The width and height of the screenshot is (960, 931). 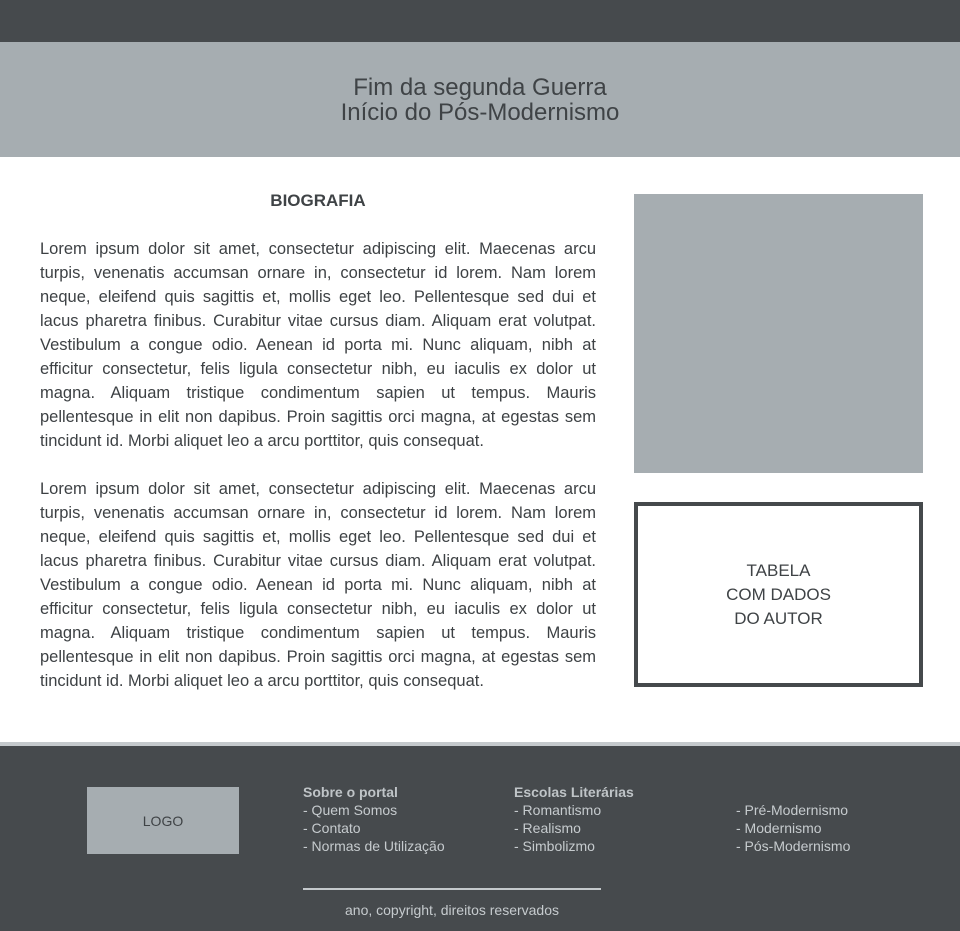 What do you see at coordinates (318, 200) in the screenshot?
I see `biography-title: BIOGRAFIA` at bounding box center [318, 200].